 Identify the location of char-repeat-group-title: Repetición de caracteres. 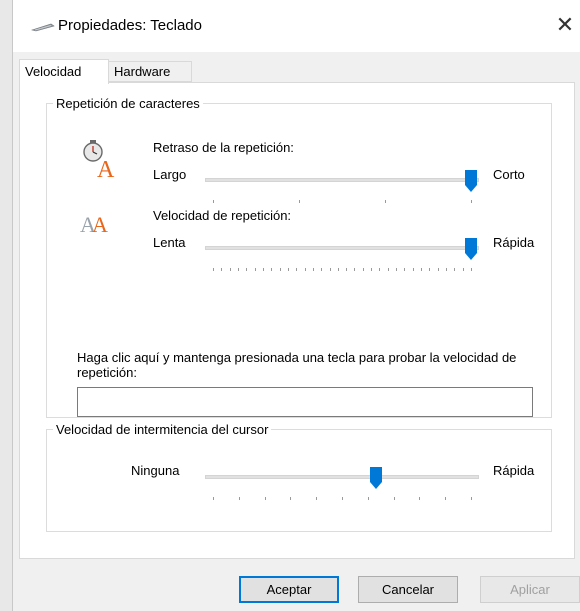
(128, 103).